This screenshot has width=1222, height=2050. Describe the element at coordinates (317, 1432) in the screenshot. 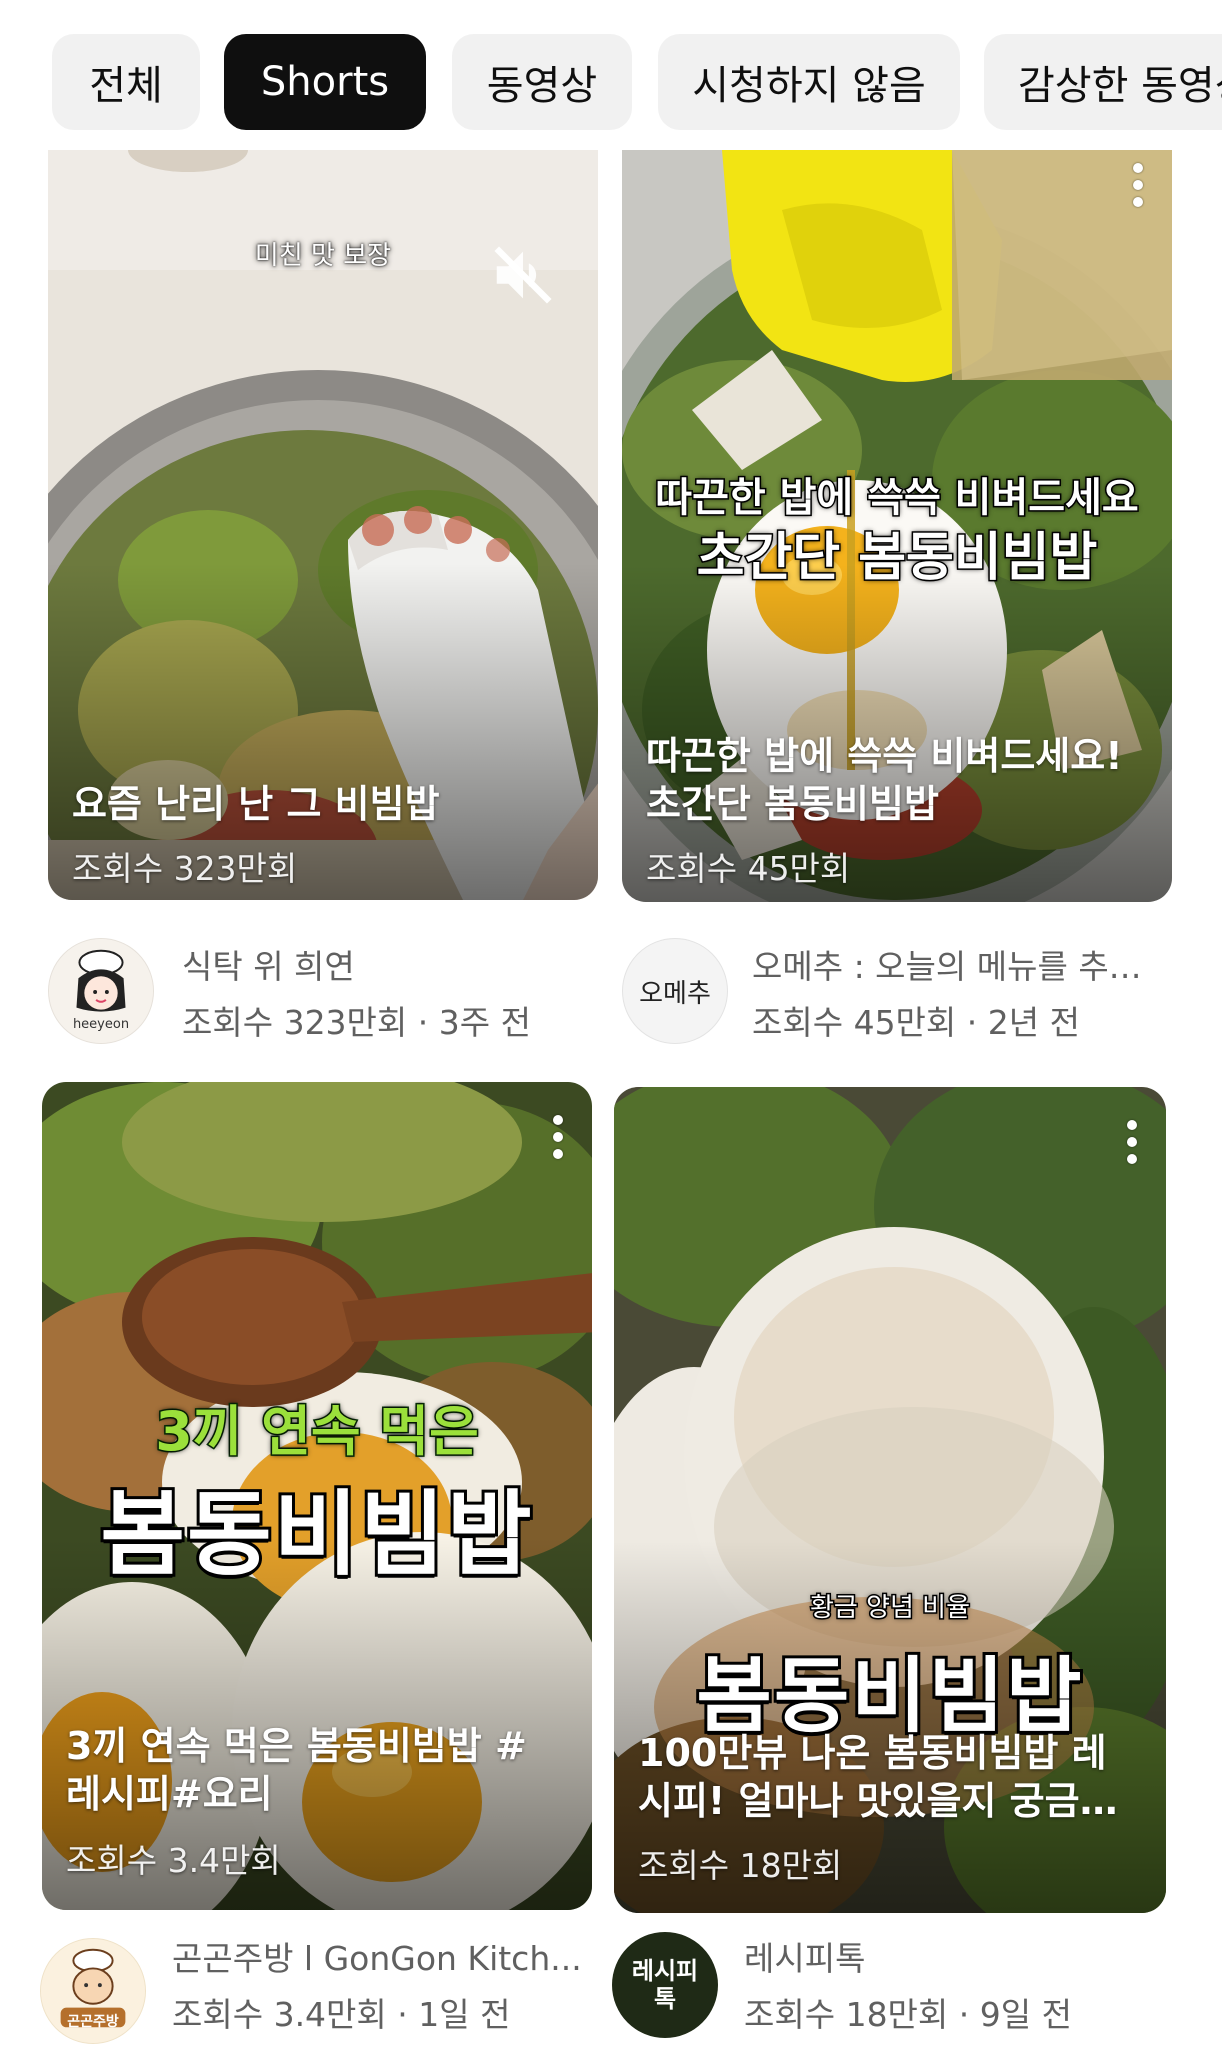

I see `overlay-caption-green: 3끼 연속 먹은` at that location.